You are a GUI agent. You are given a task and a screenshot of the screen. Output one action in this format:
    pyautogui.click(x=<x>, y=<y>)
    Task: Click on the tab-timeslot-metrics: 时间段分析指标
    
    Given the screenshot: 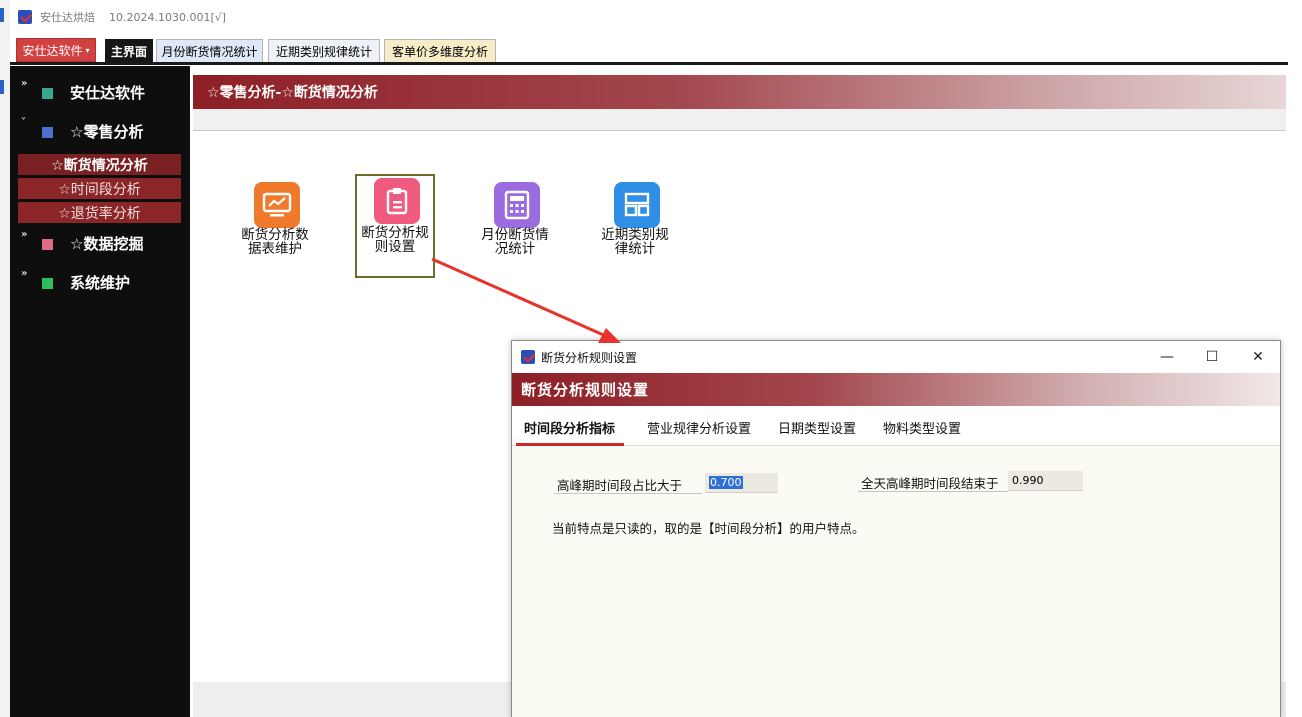 What is the action you would take?
    pyautogui.click(x=569, y=427)
    